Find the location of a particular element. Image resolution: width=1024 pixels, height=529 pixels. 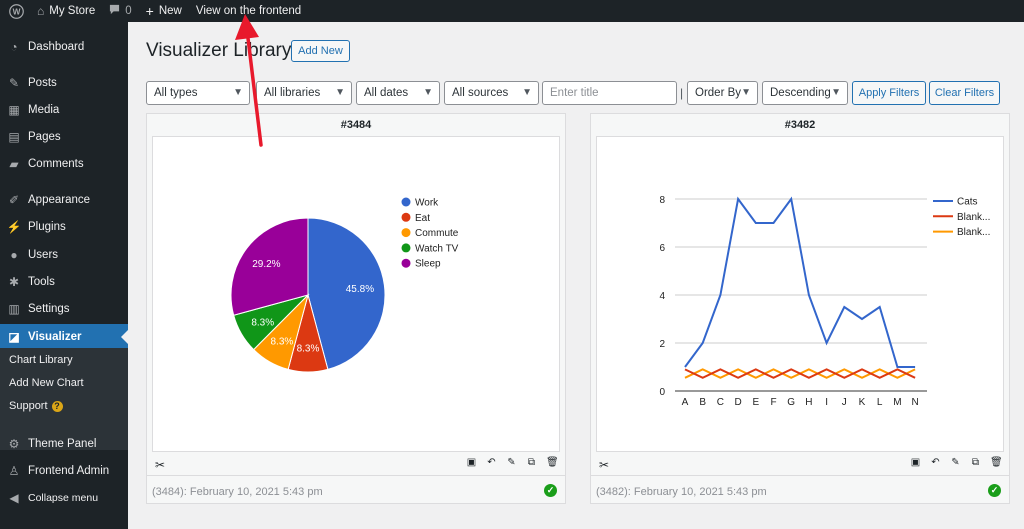

x-tick-label: B is located at coordinates (702, 402).